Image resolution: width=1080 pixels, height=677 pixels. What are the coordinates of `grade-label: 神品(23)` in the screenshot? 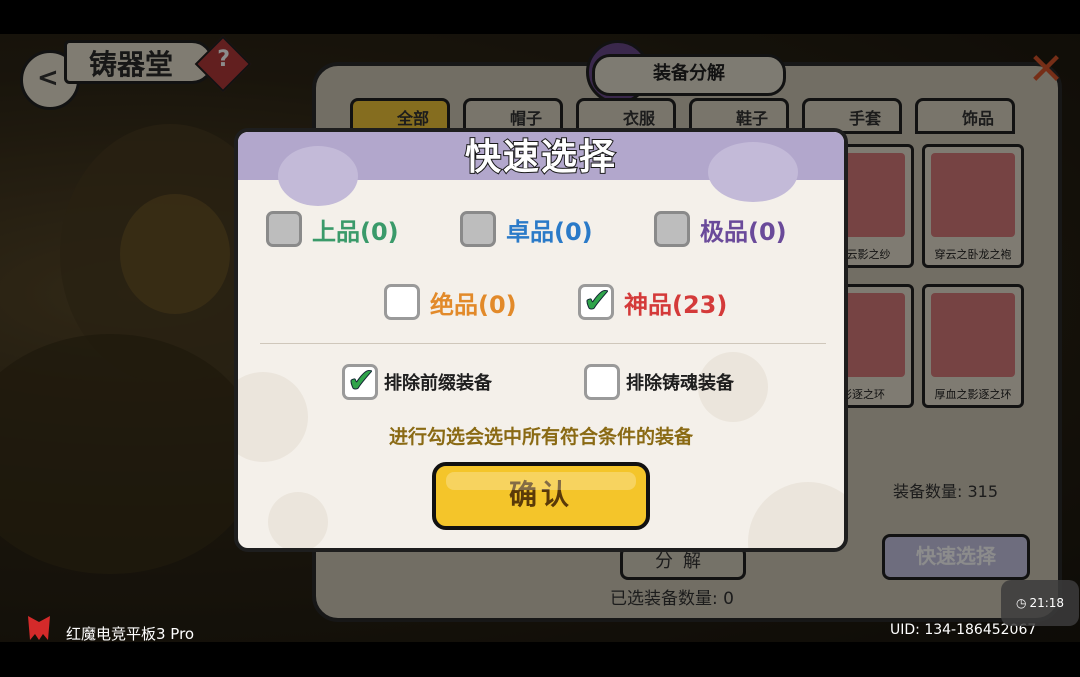 It's located at (676, 304).